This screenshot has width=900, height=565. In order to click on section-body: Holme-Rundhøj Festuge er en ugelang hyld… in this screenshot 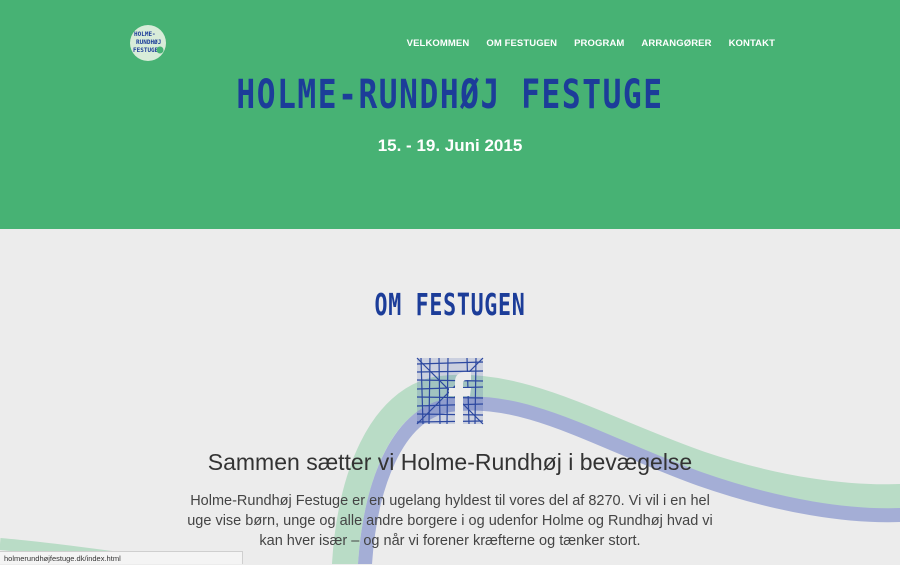, I will do `click(450, 521)`.